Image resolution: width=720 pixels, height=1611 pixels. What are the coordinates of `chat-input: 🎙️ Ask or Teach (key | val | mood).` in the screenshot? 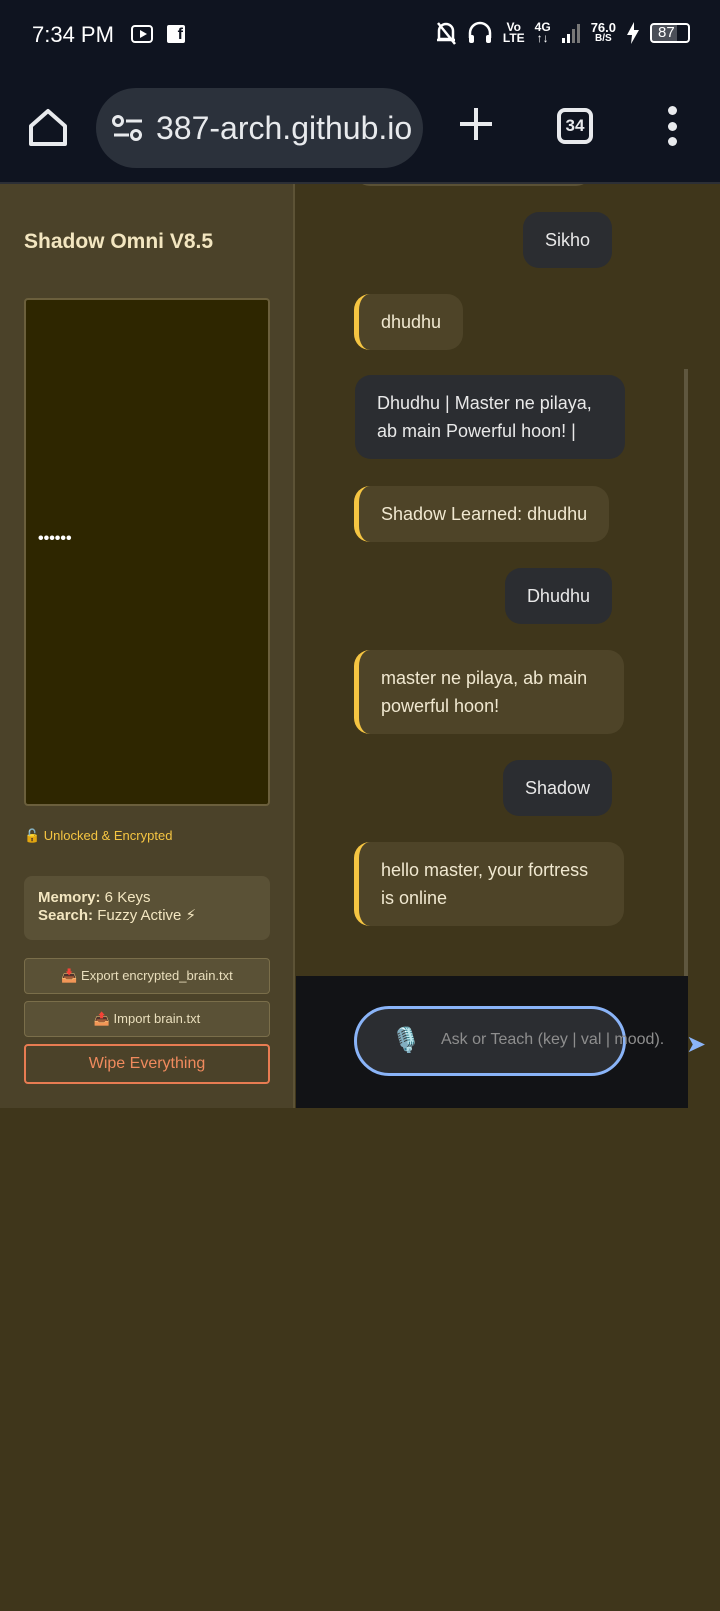 It's located at (509, 1041).